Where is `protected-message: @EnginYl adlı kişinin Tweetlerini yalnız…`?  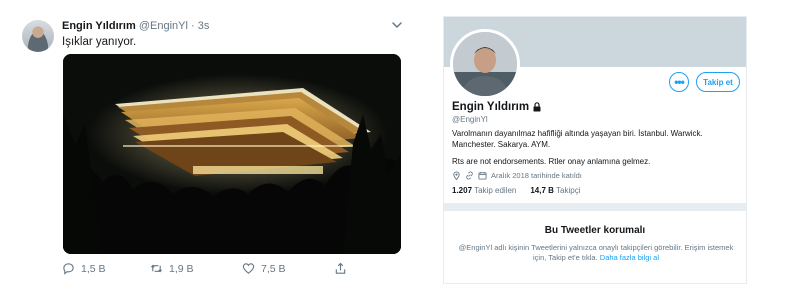
protected-message: @EnginYl adlı kişinin Tweetlerini yalnız… is located at coordinates (596, 253).